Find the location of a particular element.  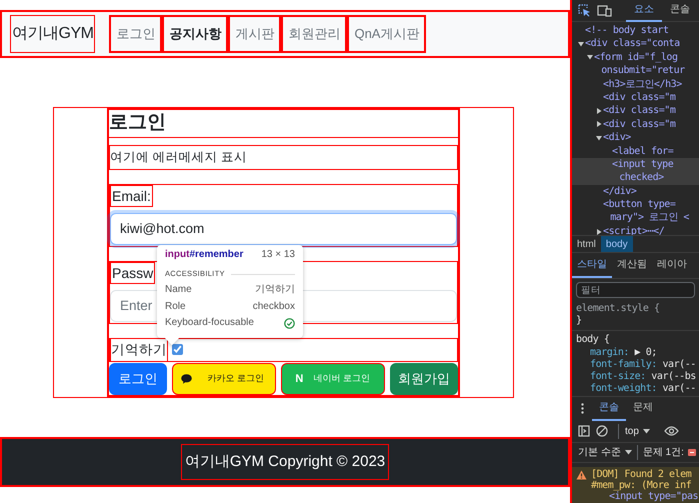

nav-link: 공지사항 is located at coordinates (195, 34).